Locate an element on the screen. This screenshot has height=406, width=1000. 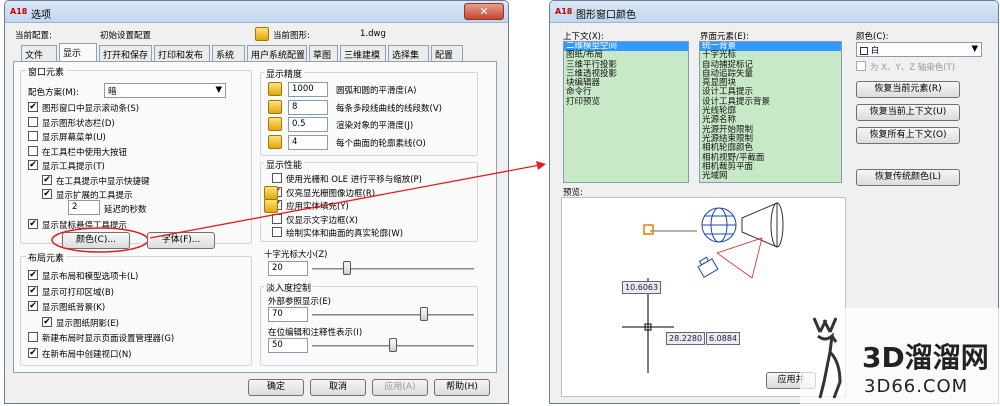
deer-logo-icon is located at coordinates (827, 358).